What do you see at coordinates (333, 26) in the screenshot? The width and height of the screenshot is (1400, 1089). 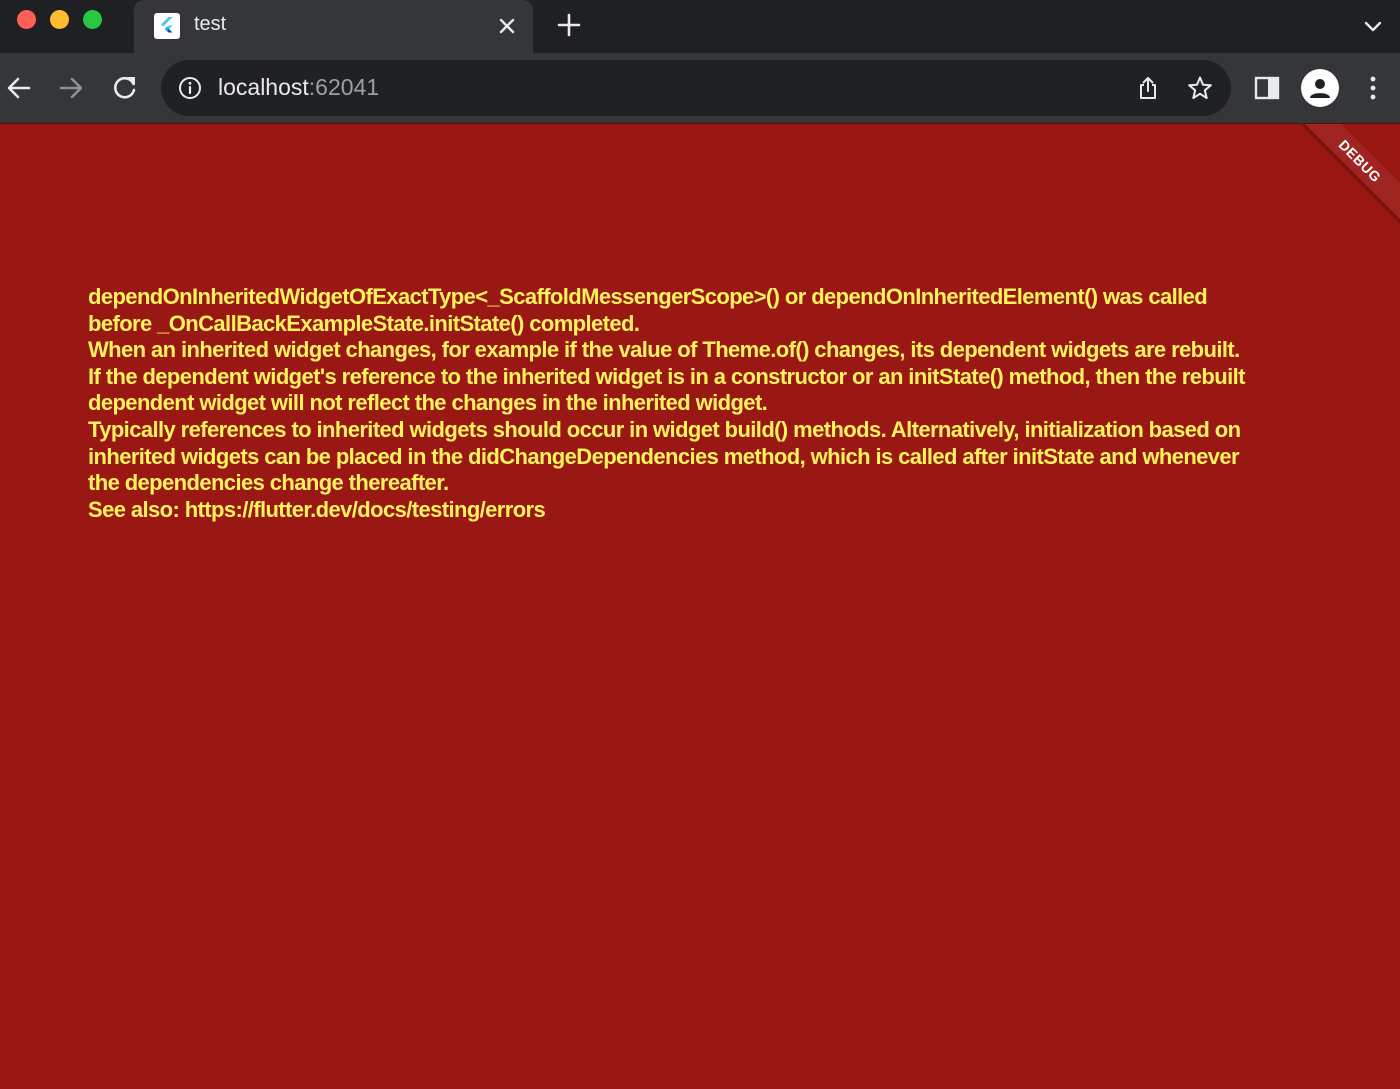 I see `browser-tab: test` at bounding box center [333, 26].